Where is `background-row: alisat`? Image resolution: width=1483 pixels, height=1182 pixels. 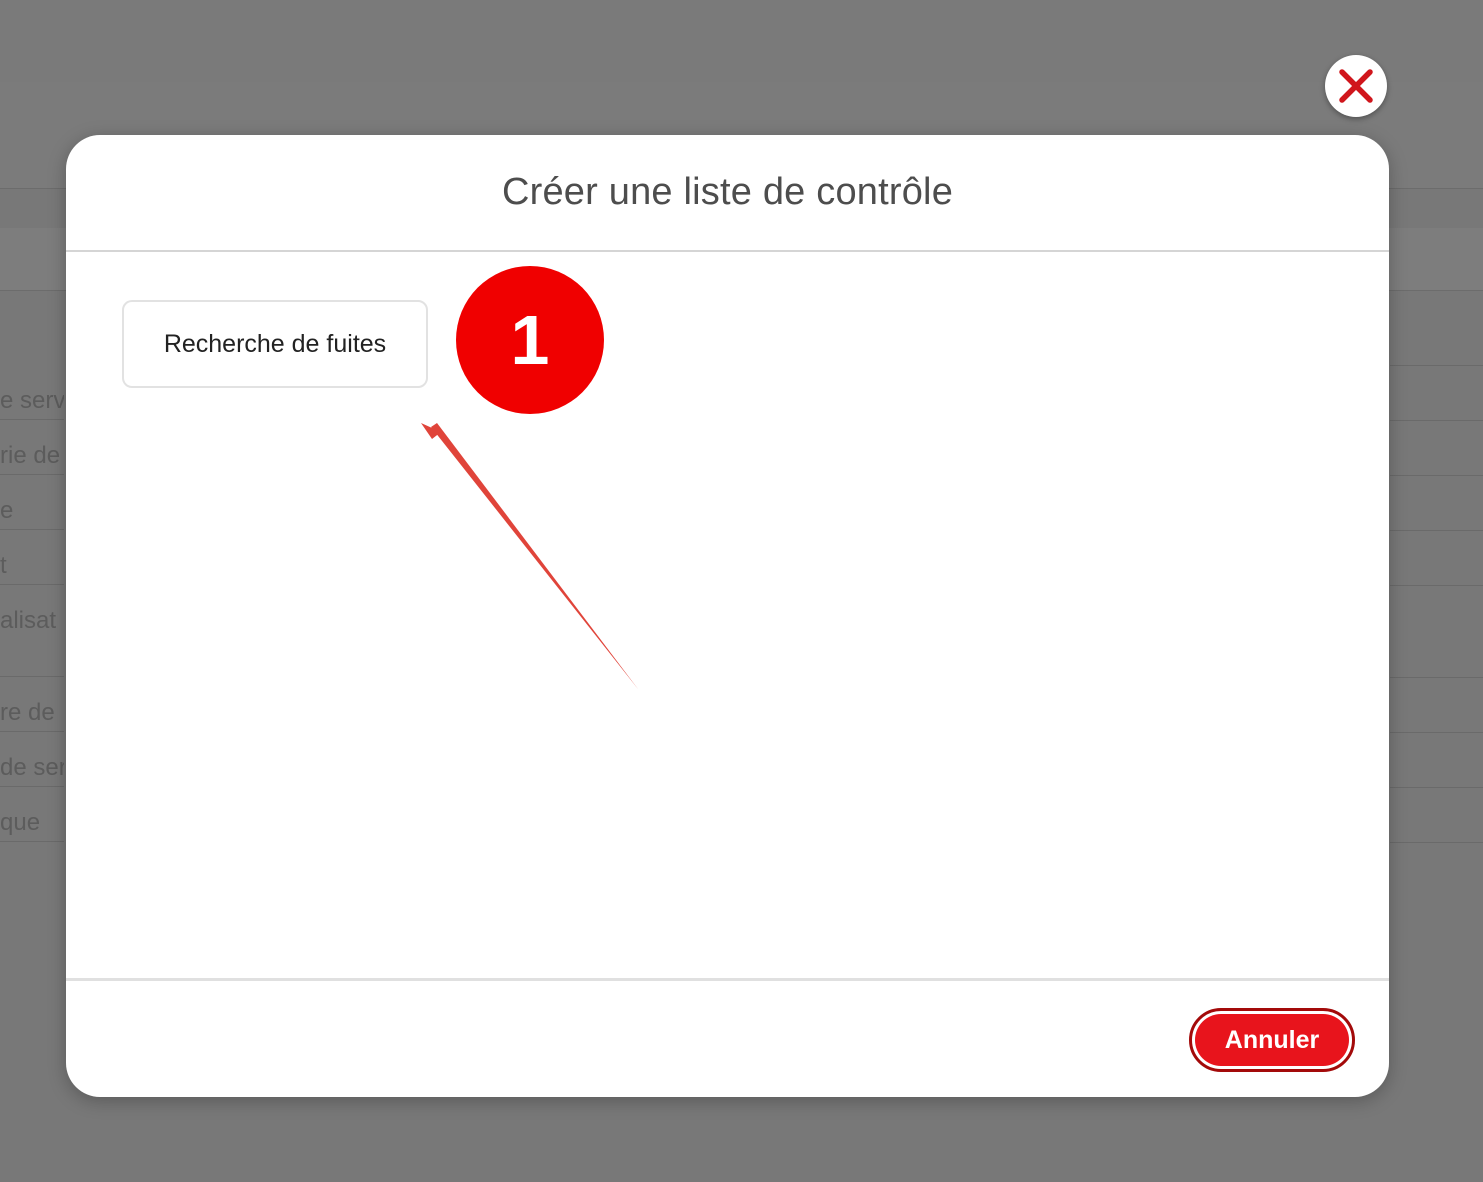 background-row: alisat is located at coordinates (32, 631).